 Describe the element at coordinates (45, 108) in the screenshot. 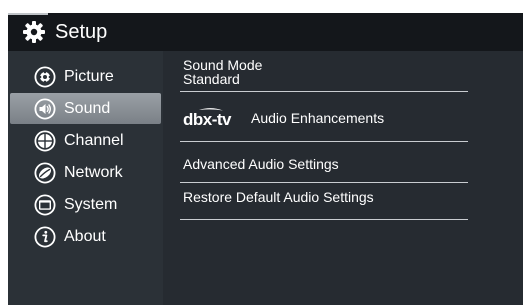

I see `speaker-icon` at that location.